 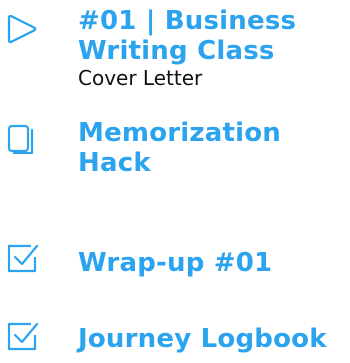 What do you see at coordinates (140, 78) in the screenshot?
I see `lesson-subtitle: Cover Letter` at bounding box center [140, 78].